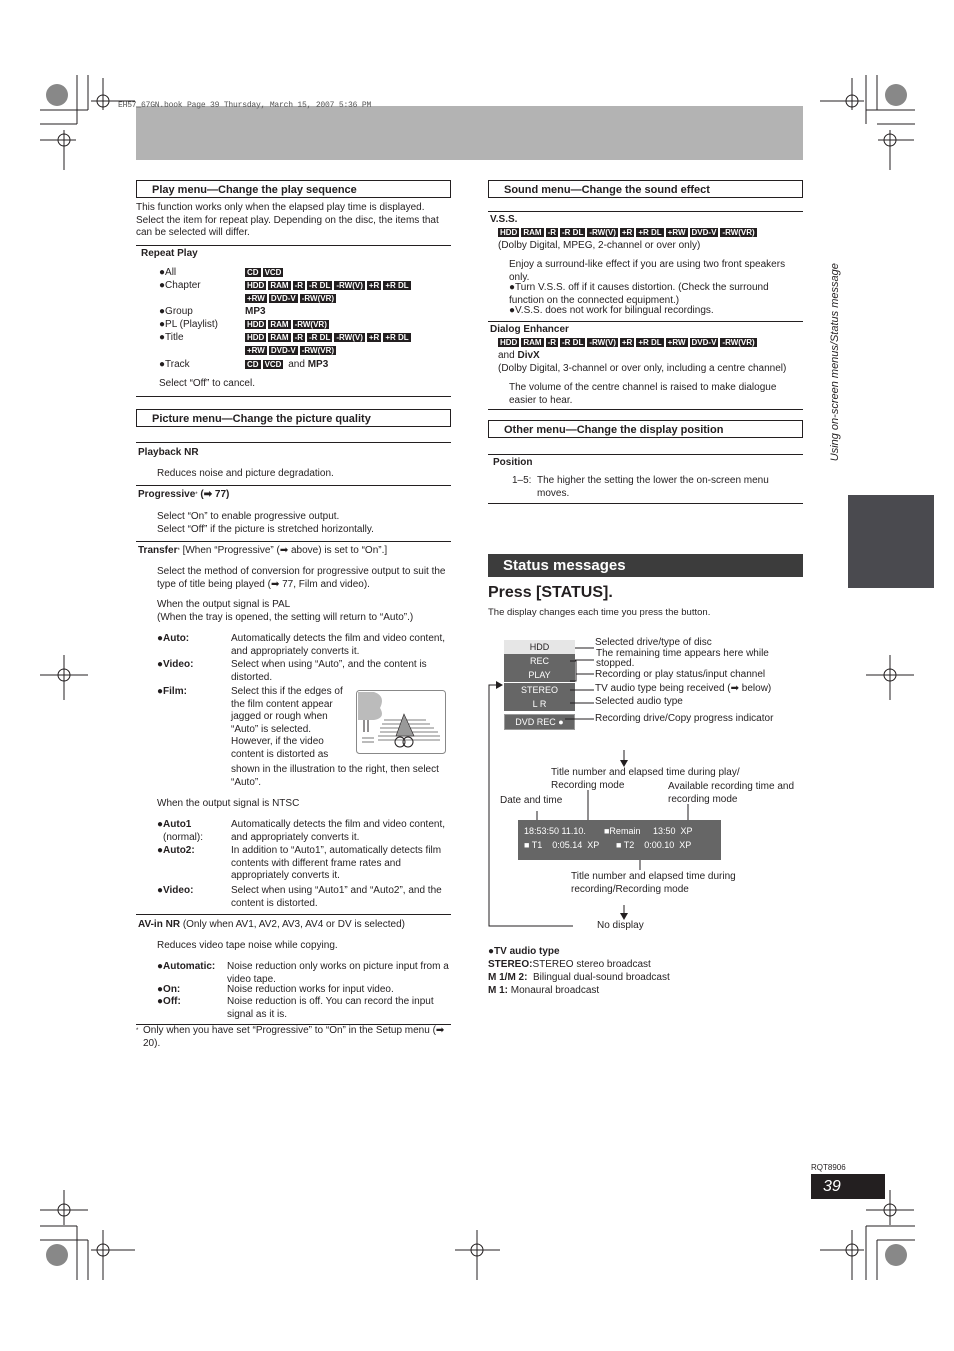  I want to click on label-date-time: Date and time, so click(531, 800).